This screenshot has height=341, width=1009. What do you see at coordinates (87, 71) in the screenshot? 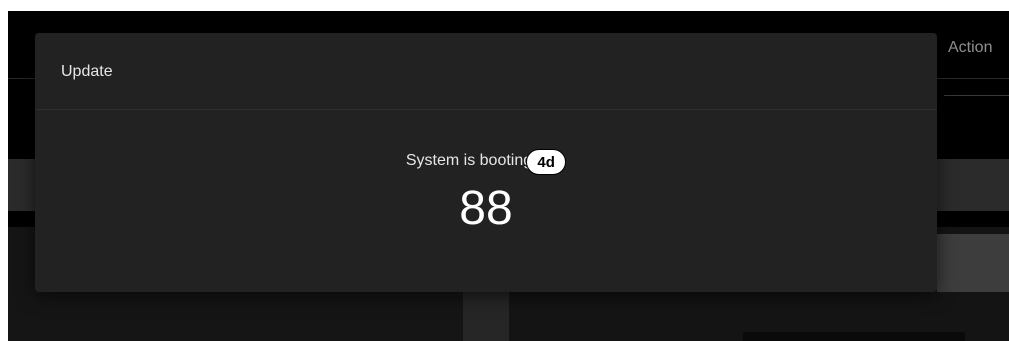
I see `dialog-title: Update` at bounding box center [87, 71].